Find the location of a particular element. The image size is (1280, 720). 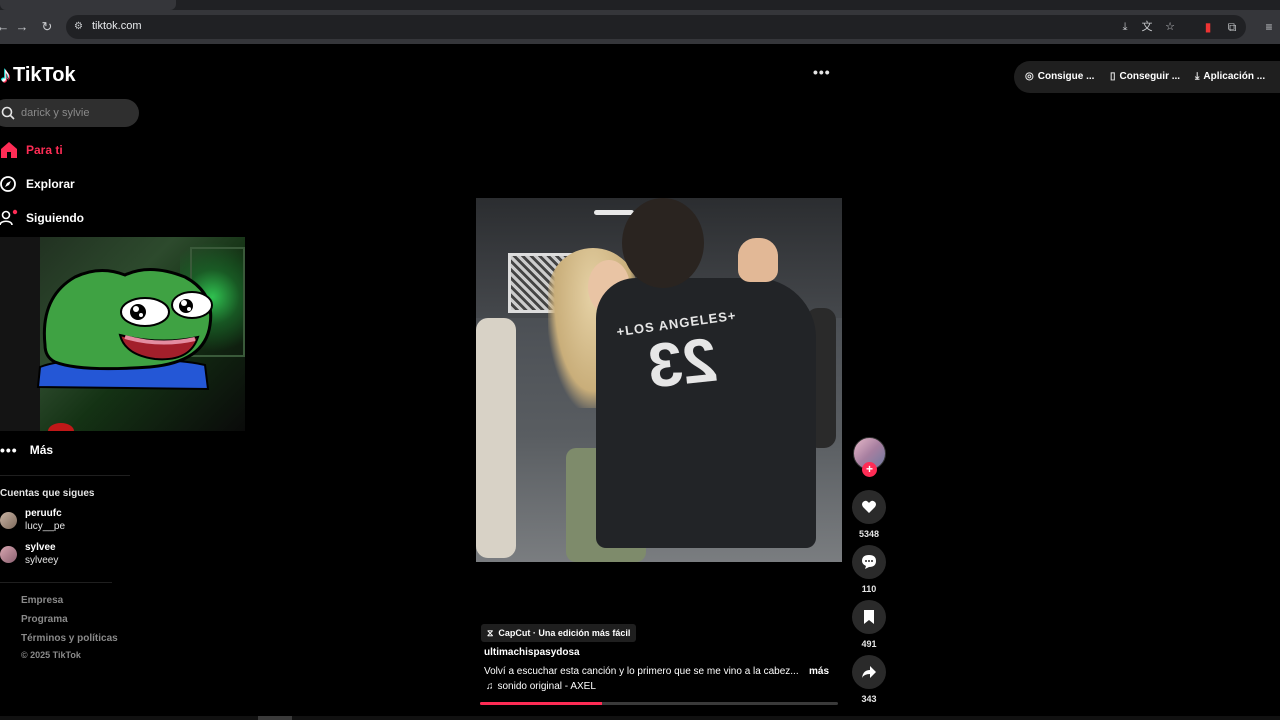

search-input: darick y sylvie is located at coordinates (69, 113).